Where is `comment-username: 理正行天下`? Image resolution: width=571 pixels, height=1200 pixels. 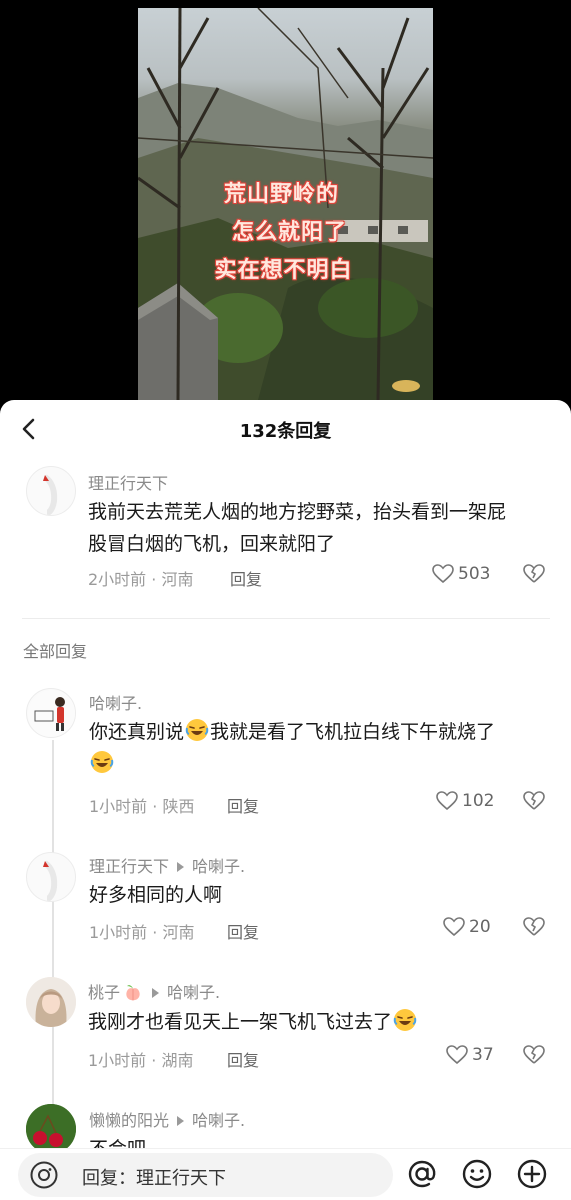
comment-username: 理正行天下 is located at coordinates (128, 482).